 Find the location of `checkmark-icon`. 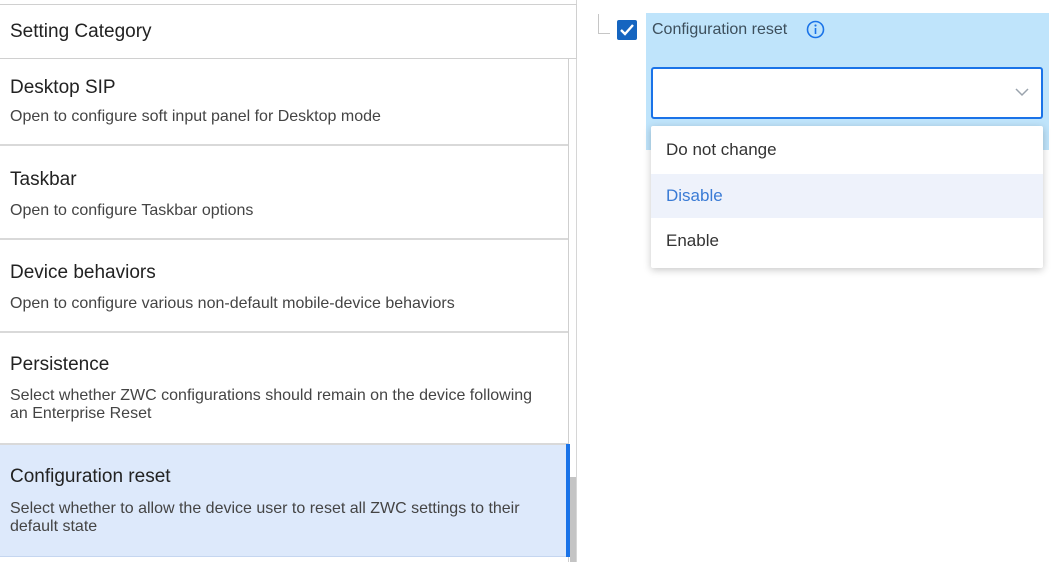

checkmark-icon is located at coordinates (627, 30).